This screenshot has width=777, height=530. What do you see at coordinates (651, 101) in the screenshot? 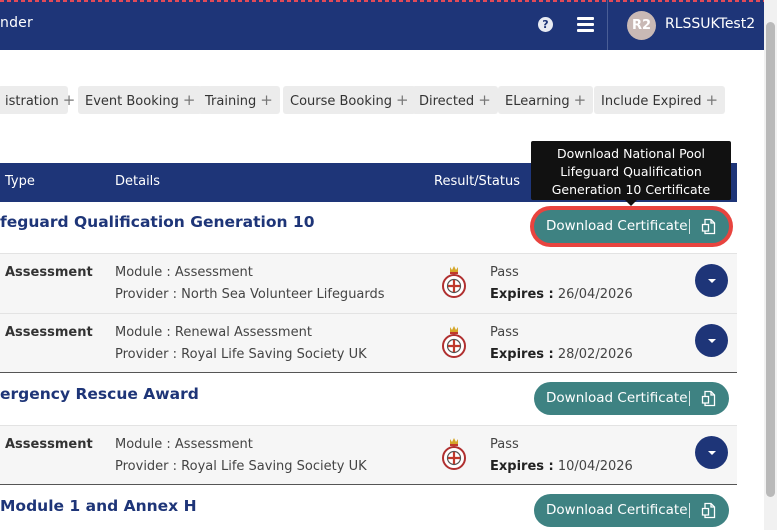
I see `filter-chip-label: Include Expired` at bounding box center [651, 101].